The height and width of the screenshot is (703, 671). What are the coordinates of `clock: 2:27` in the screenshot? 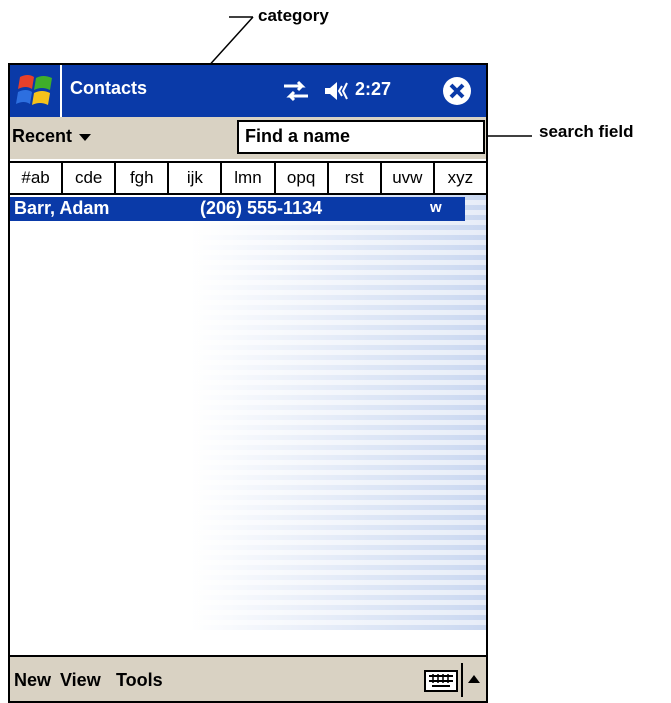 It's located at (373, 89).